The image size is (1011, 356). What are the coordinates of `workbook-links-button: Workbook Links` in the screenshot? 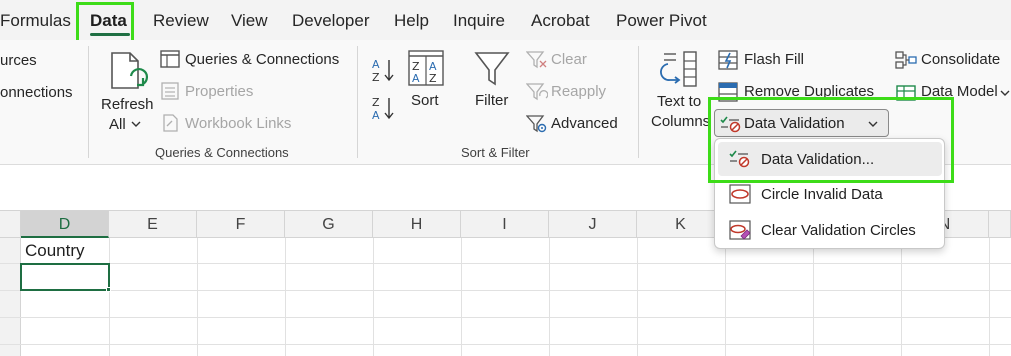 It's located at (238, 123).